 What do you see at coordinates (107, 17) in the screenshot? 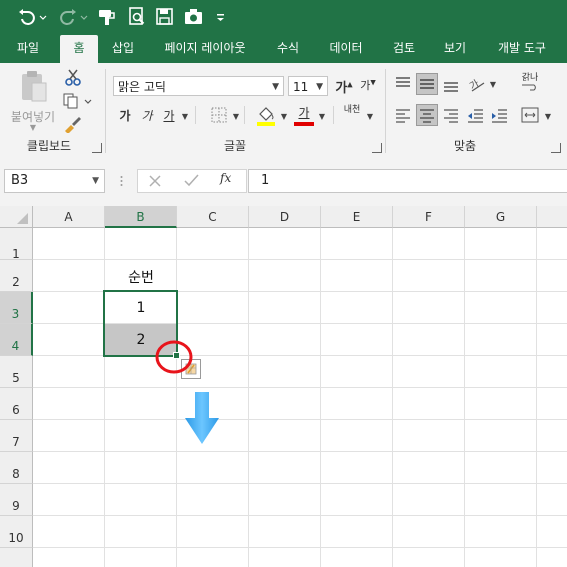
I see `format-painter-icon` at bounding box center [107, 17].